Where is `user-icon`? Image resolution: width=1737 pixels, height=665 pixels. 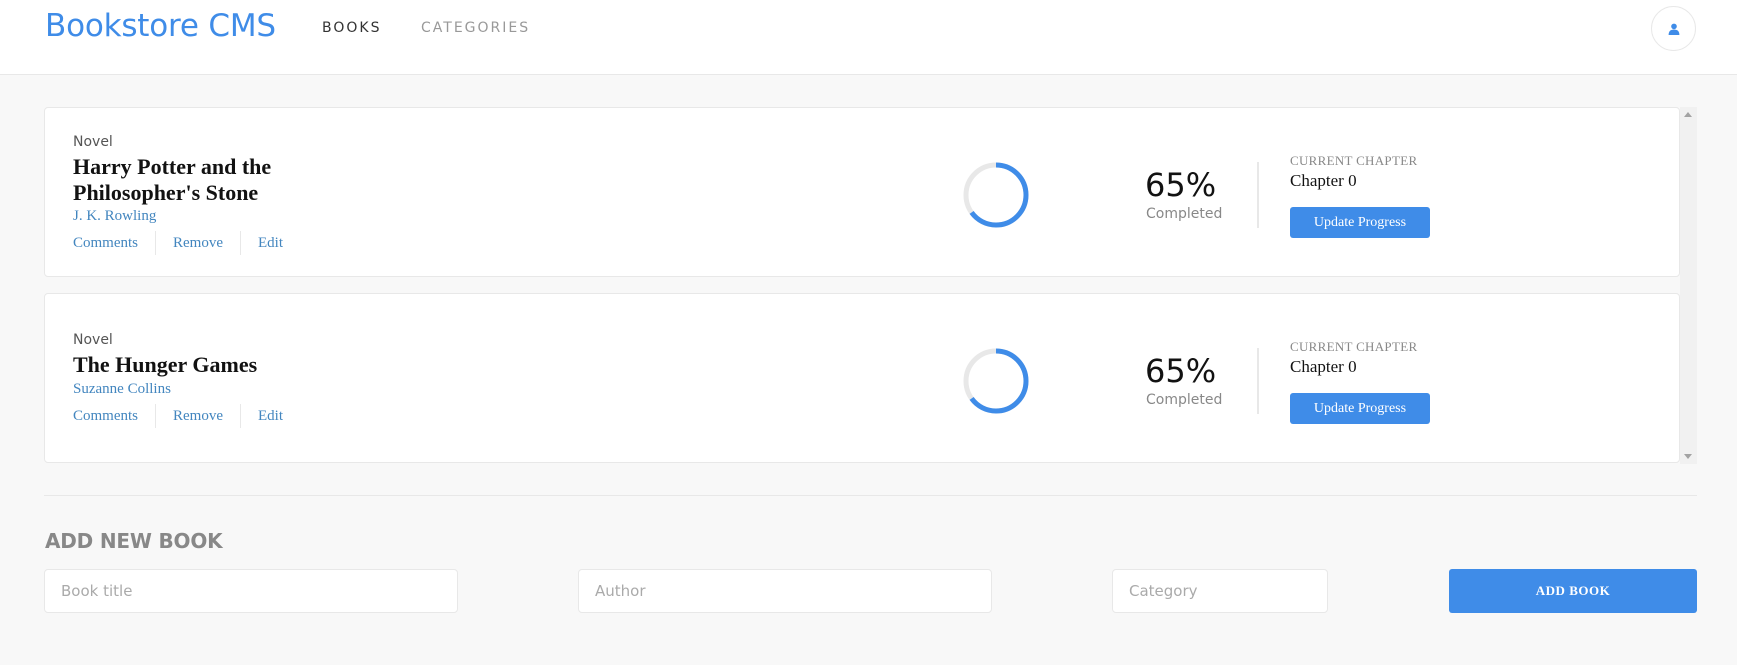
user-icon is located at coordinates (1673, 29).